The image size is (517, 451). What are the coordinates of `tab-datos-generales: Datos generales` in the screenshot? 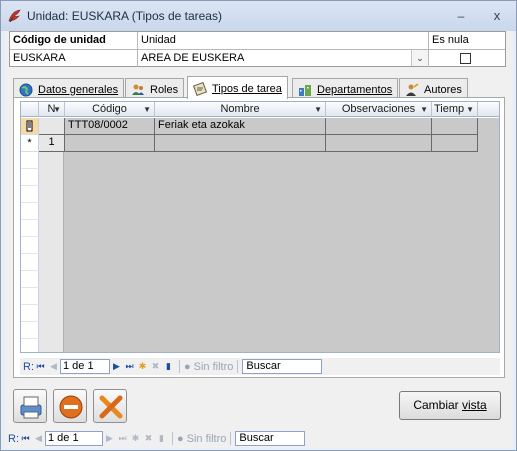 It's located at (69, 88).